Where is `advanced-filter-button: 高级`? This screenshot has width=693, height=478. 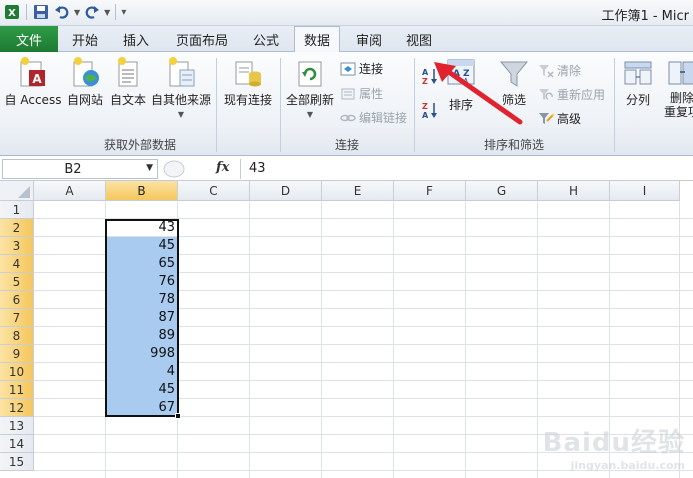 advanced-filter-button: 高级 is located at coordinates (559, 118).